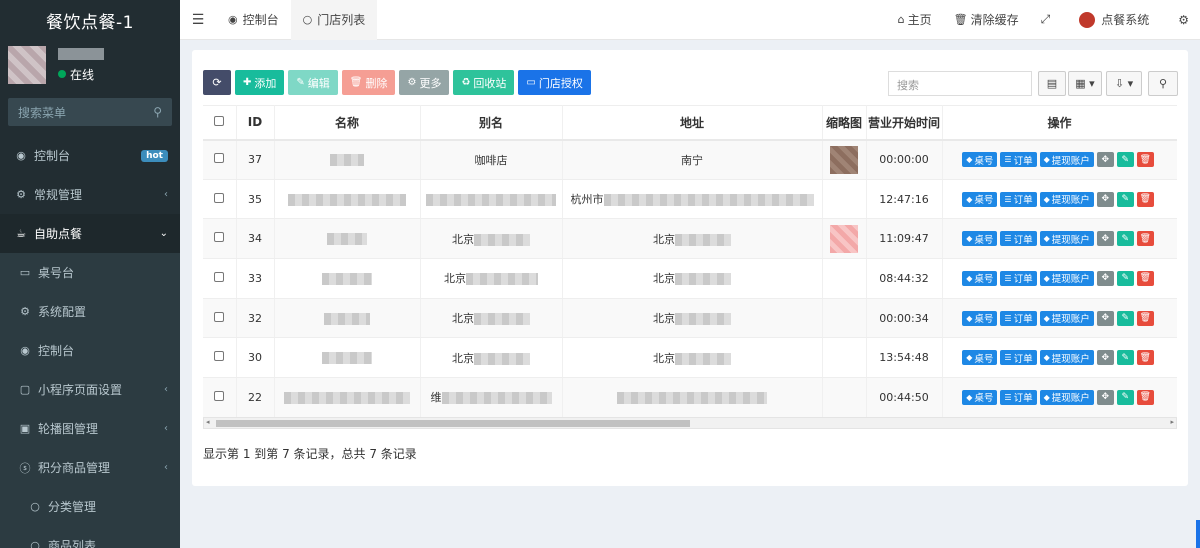 The height and width of the screenshot is (548, 1200). Describe the element at coordinates (424, 82) in the screenshot. I see `more-button: ⚙ 更多` at that location.